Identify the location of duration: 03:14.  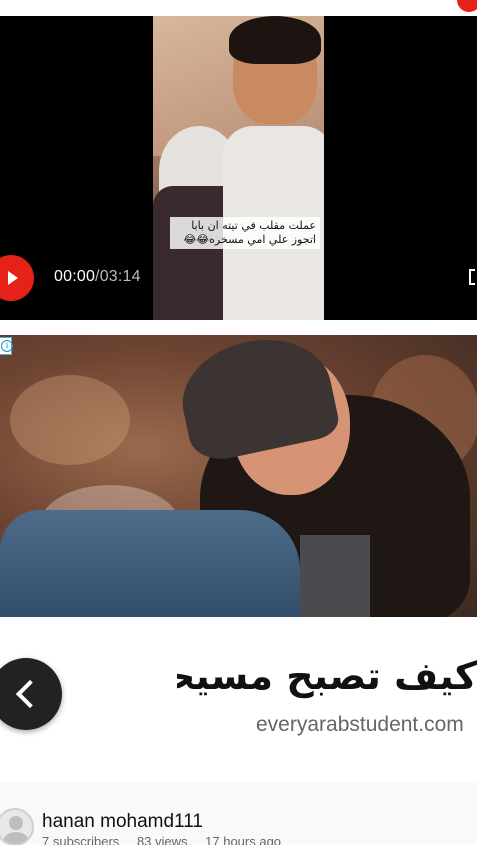
(120, 276).